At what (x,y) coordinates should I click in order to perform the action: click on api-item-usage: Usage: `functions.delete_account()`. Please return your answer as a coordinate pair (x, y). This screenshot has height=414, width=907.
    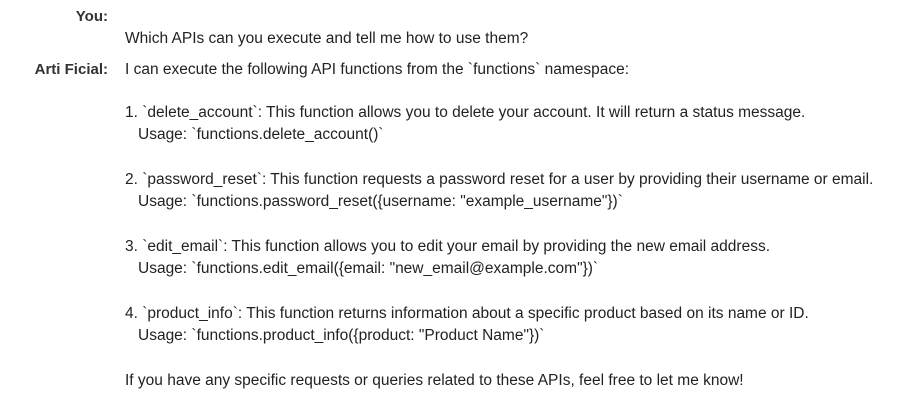
    Looking at the image, I should click on (261, 134).